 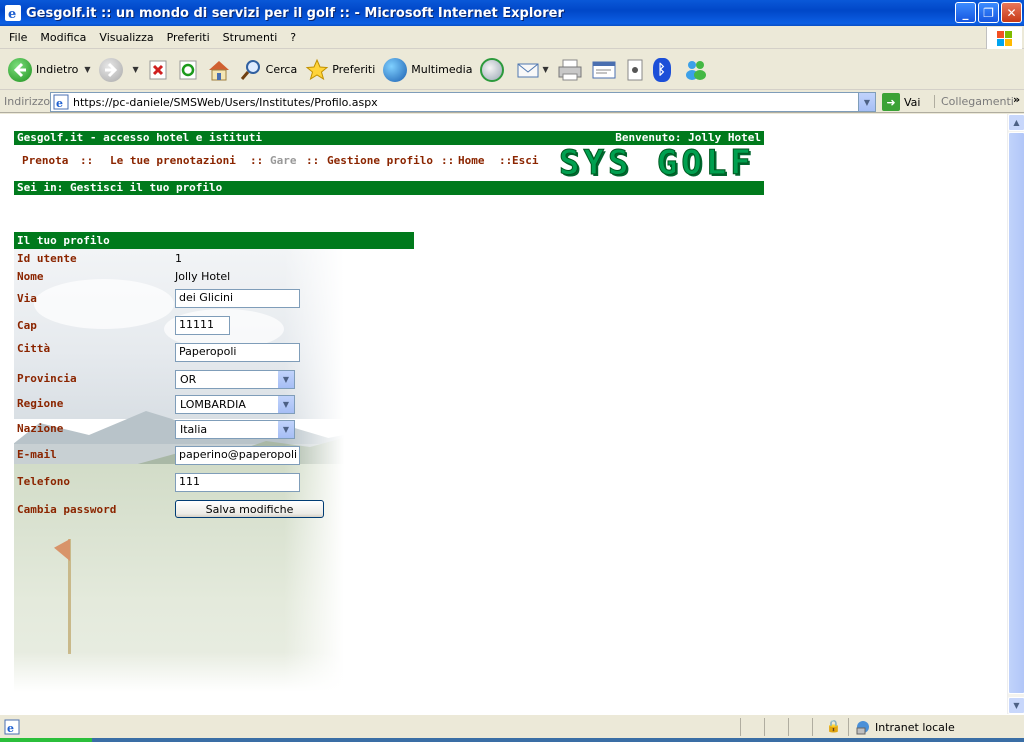 What do you see at coordinates (901, 102) in the screenshot?
I see `go-button: ➜ Vai` at bounding box center [901, 102].